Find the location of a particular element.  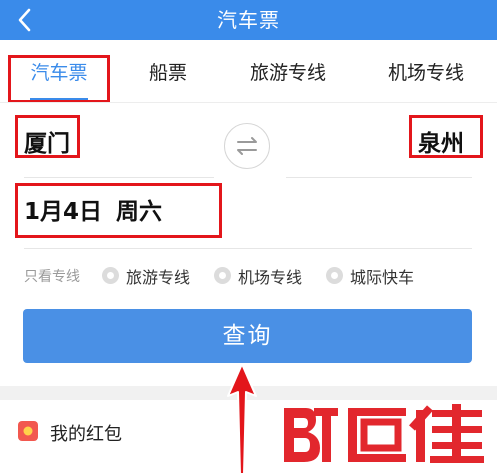

search-button: 查询 is located at coordinates (247, 336).